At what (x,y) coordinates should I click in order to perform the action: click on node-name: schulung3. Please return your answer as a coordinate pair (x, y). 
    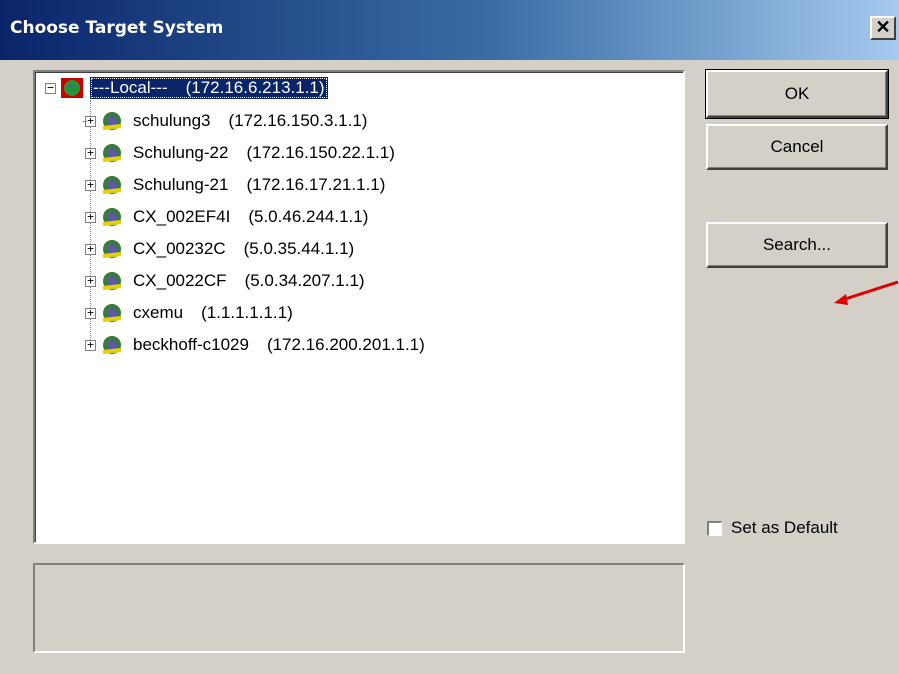
    Looking at the image, I should click on (172, 120).